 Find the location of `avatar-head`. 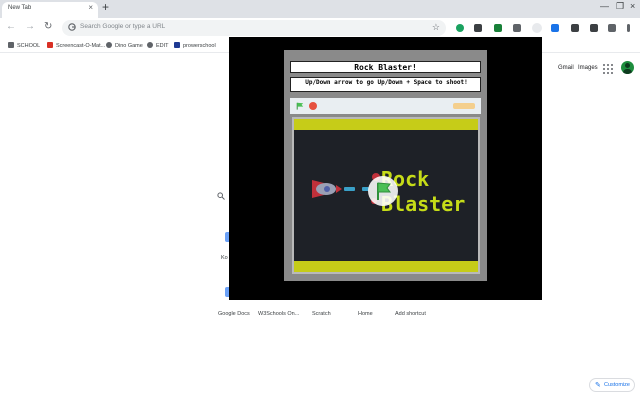

avatar-head is located at coordinates (627, 65).